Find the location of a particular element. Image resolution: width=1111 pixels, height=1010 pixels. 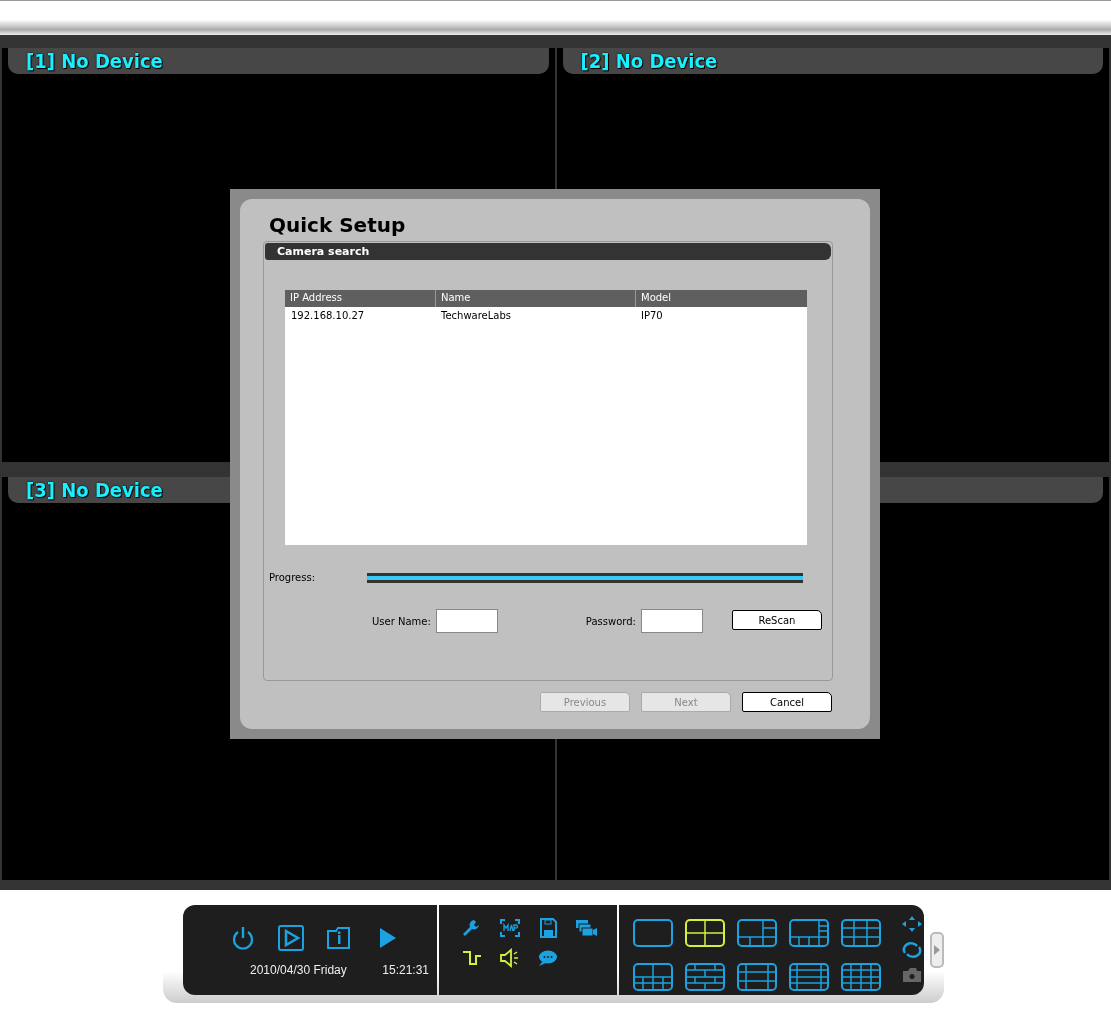

table-cell-text: TechwareLabs is located at coordinates (476, 316).